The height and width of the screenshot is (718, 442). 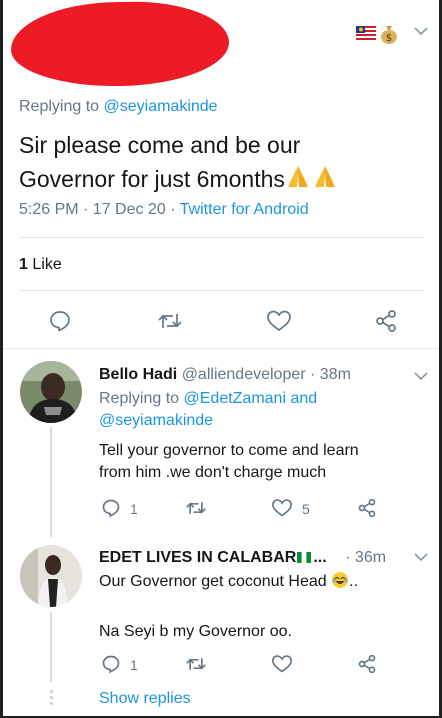 I want to click on reply-text: Our Governor get coconut Head, so click(x=213, y=581).